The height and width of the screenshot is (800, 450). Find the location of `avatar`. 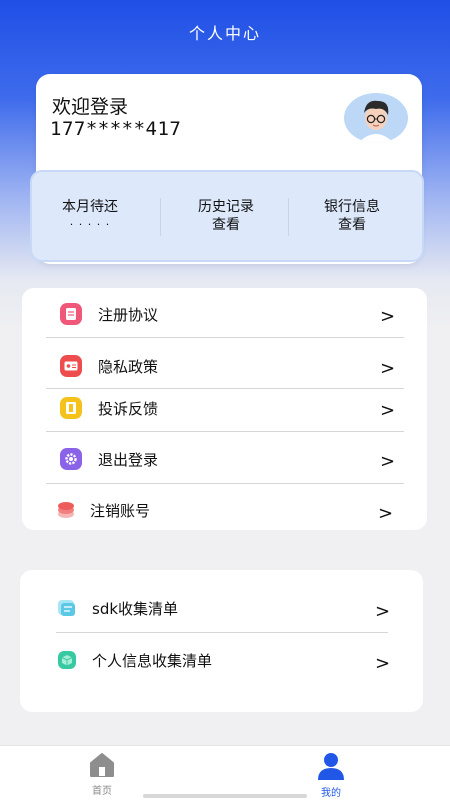

avatar is located at coordinates (376, 118).